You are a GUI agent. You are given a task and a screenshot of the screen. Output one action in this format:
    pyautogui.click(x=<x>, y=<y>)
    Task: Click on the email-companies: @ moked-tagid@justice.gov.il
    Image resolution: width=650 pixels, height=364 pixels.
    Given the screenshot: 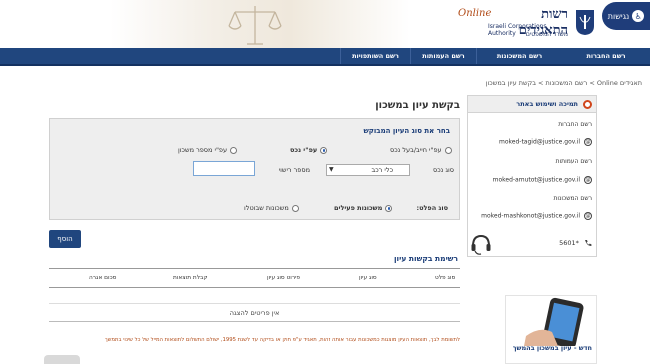 What is the action you would take?
    pyautogui.click(x=532, y=142)
    